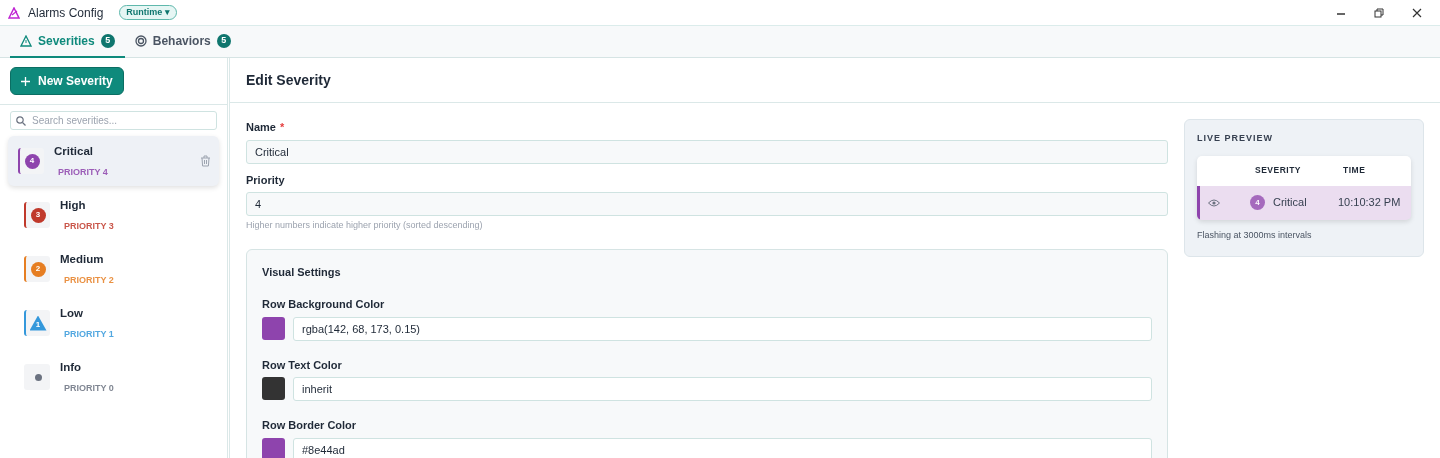 The image size is (1440, 458). Describe the element at coordinates (365, 225) in the screenshot. I see `hint-text: Higher numbers indicate higher priority (sorted descending)` at that location.